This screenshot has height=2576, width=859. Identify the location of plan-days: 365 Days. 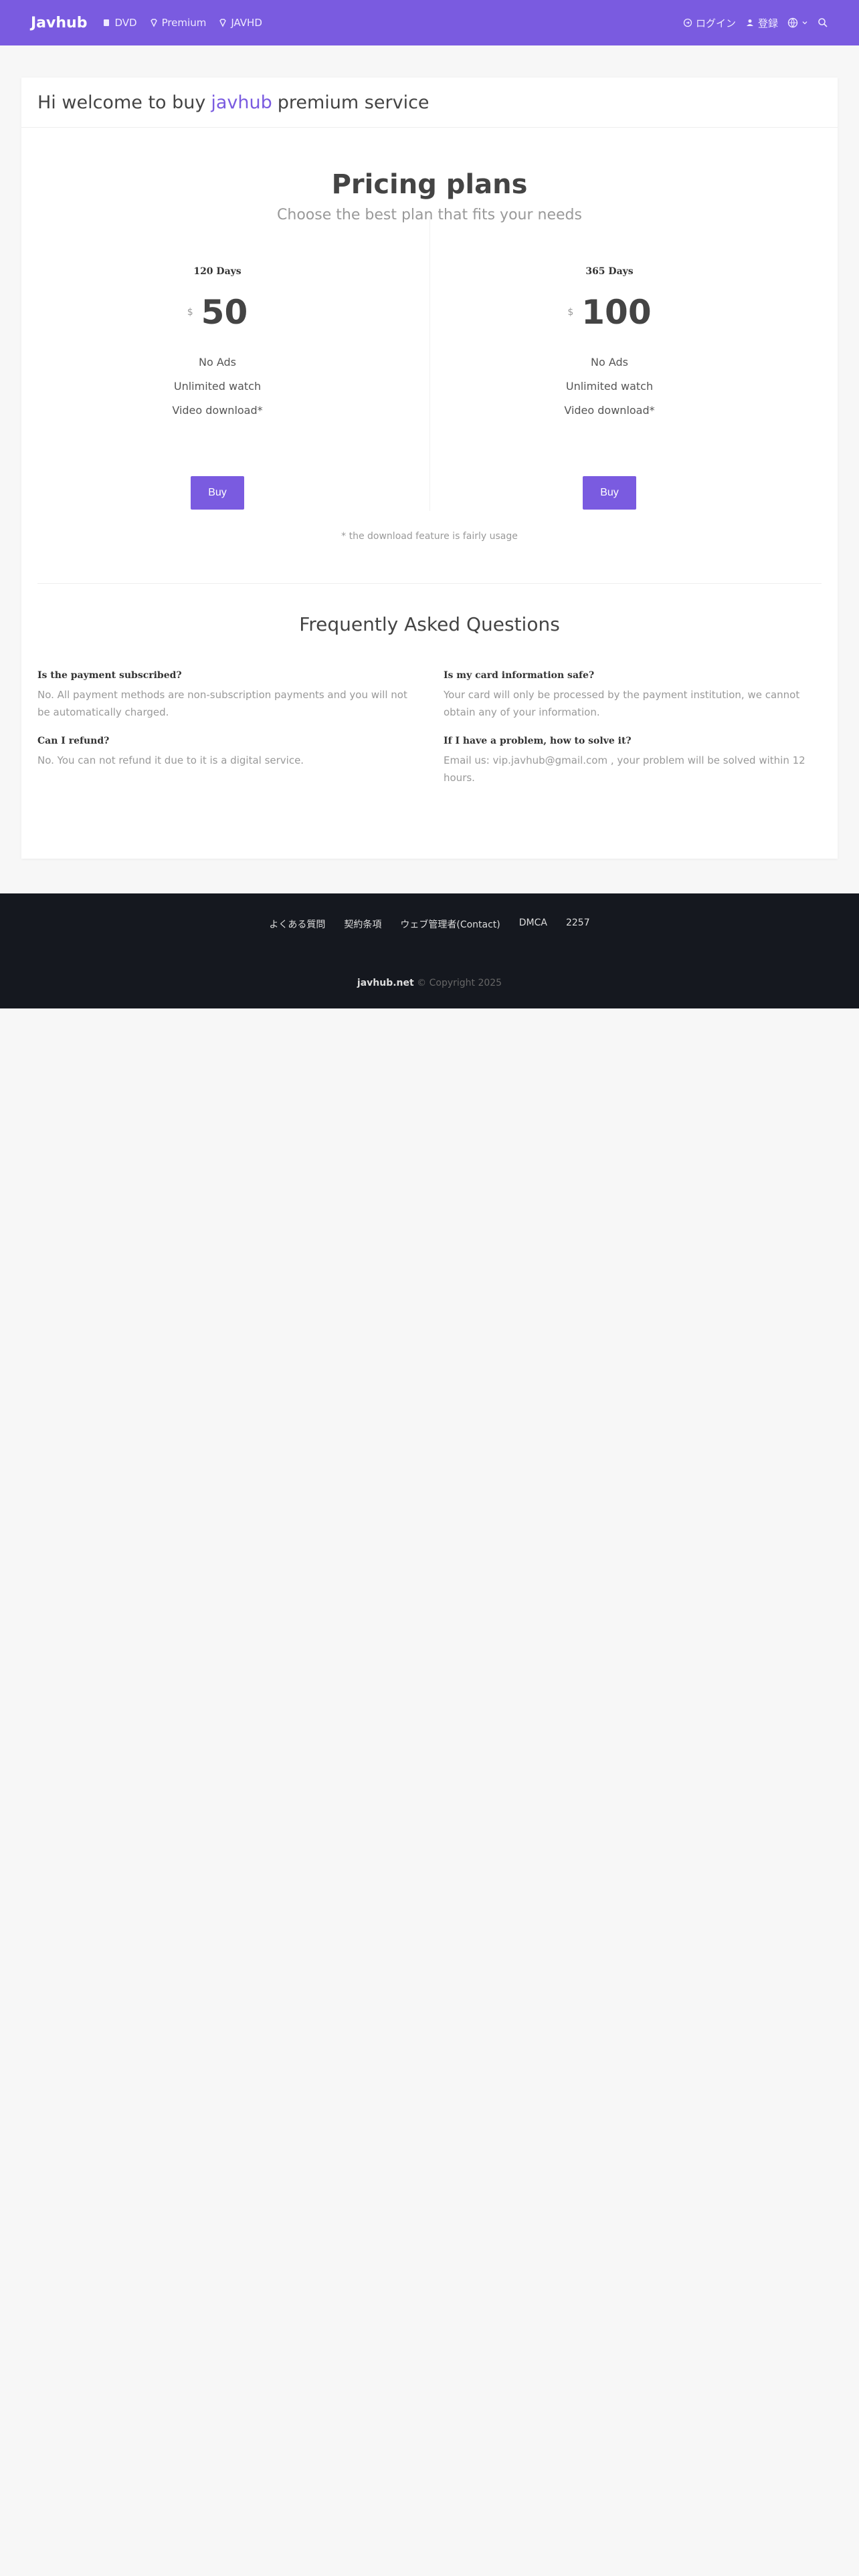
(609, 271).